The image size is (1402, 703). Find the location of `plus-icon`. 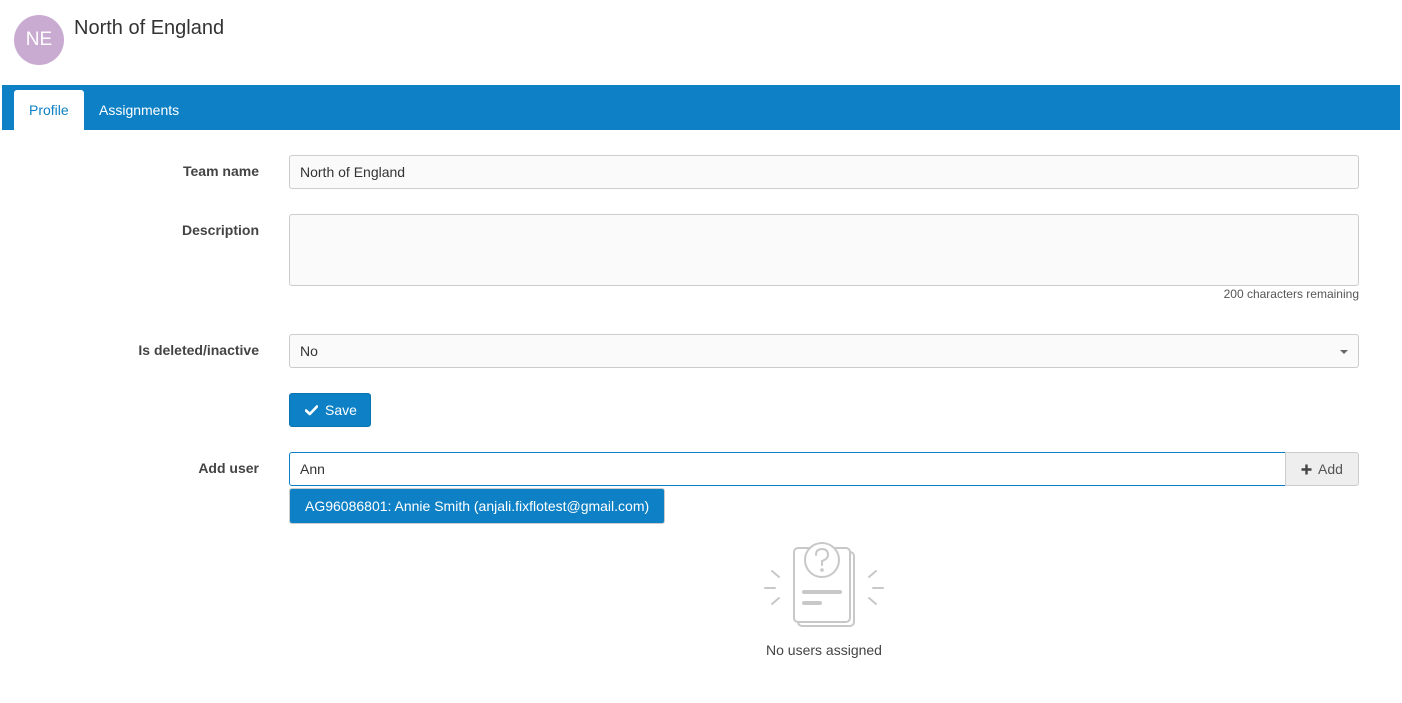

plus-icon is located at coordinates (1306, 469).